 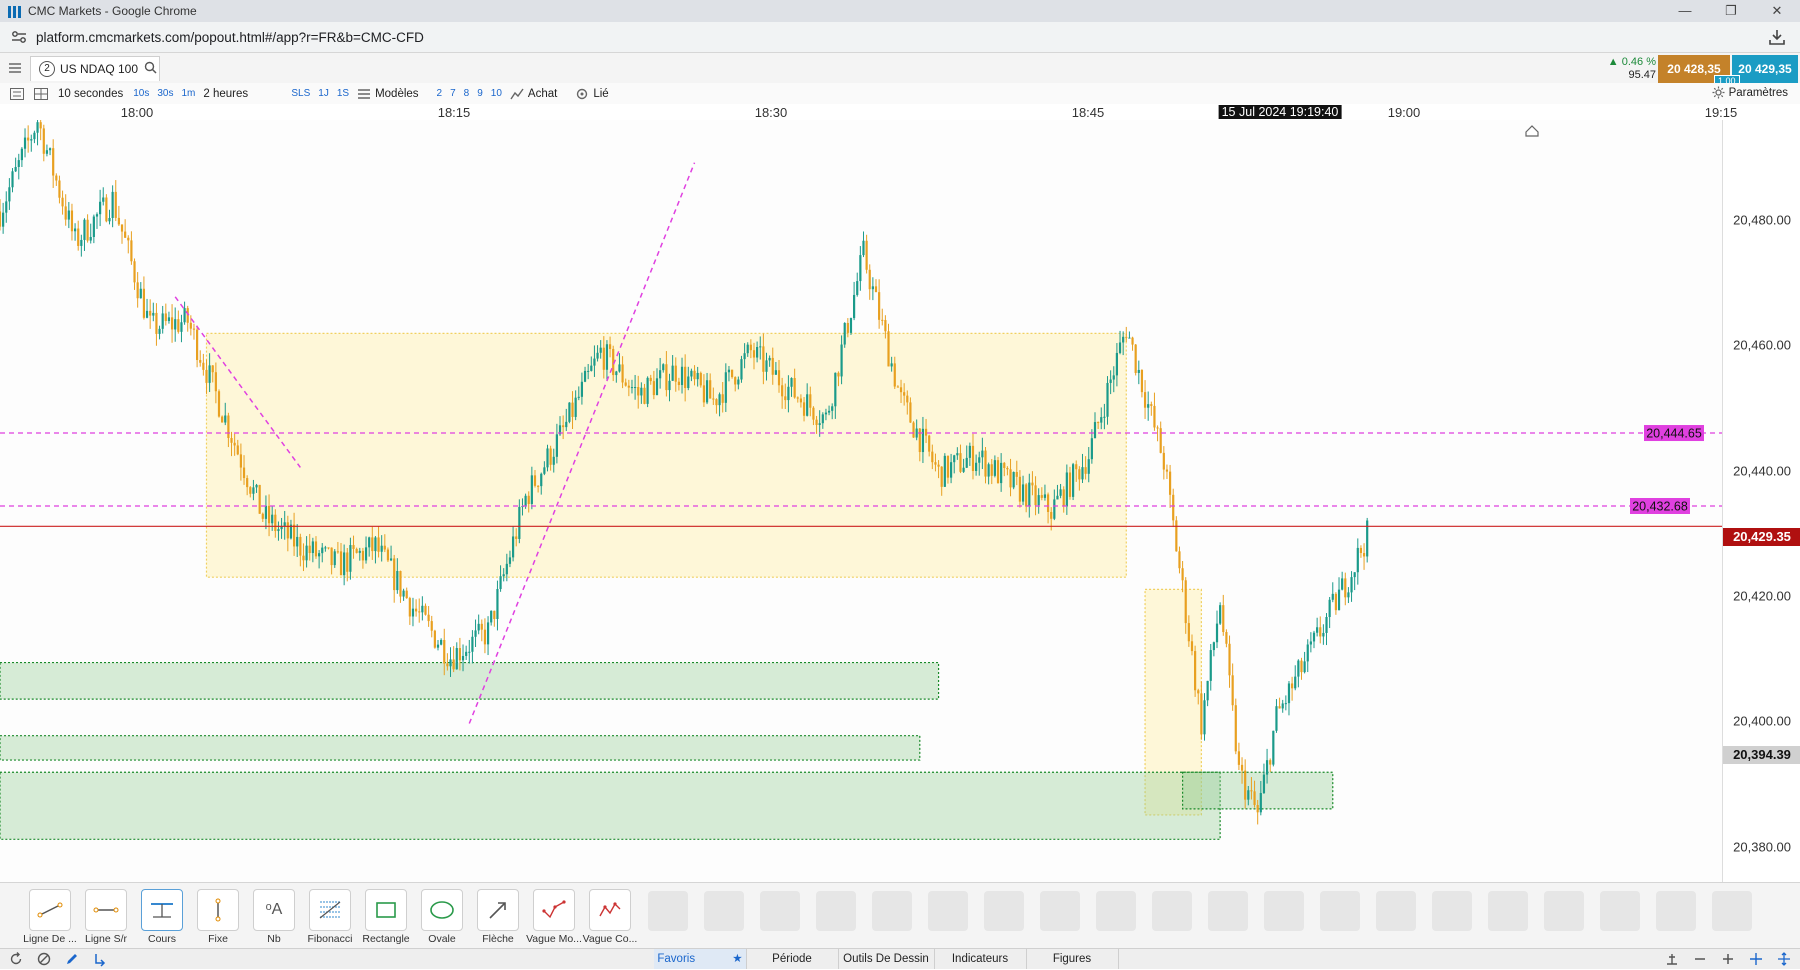 What do you see at coordinates (165, 93) in the screenshot?
I see `quick-interval-30s: 30s` at bounding box center [165, 93].